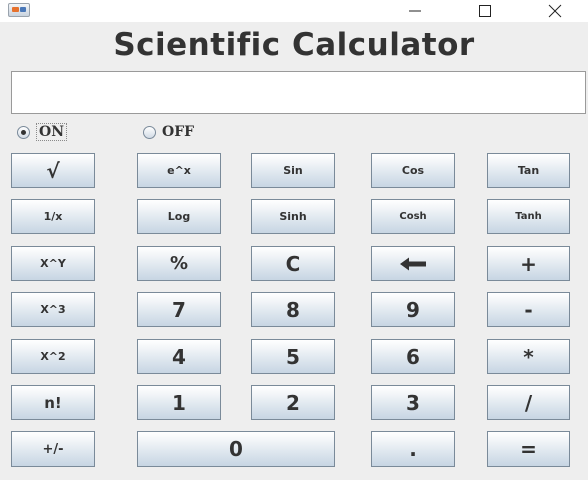 The height and width of the screenshot is (480, 588). What do you see at coordinates (298, 92) in the screenshot?
I see `calculator-display` at bounding box center [298, 92].